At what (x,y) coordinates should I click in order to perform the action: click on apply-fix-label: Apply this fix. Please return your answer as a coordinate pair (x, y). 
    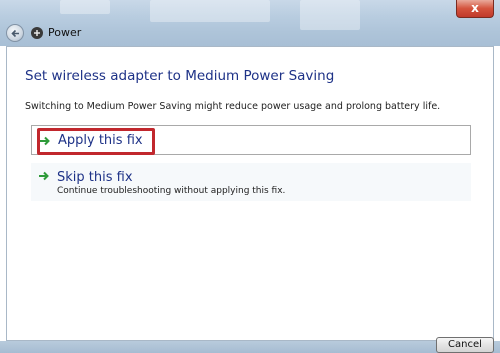
    Looking at the image, I should click on (100, 140).